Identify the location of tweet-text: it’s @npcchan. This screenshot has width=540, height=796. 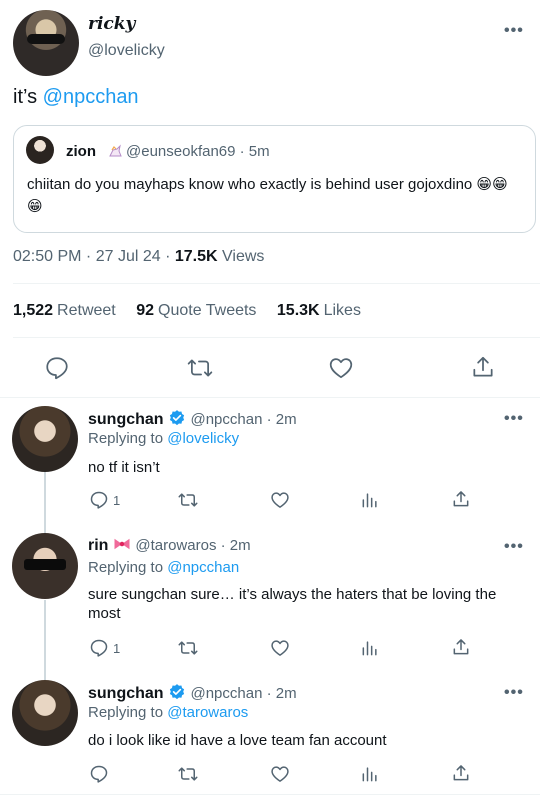
(76, 97).